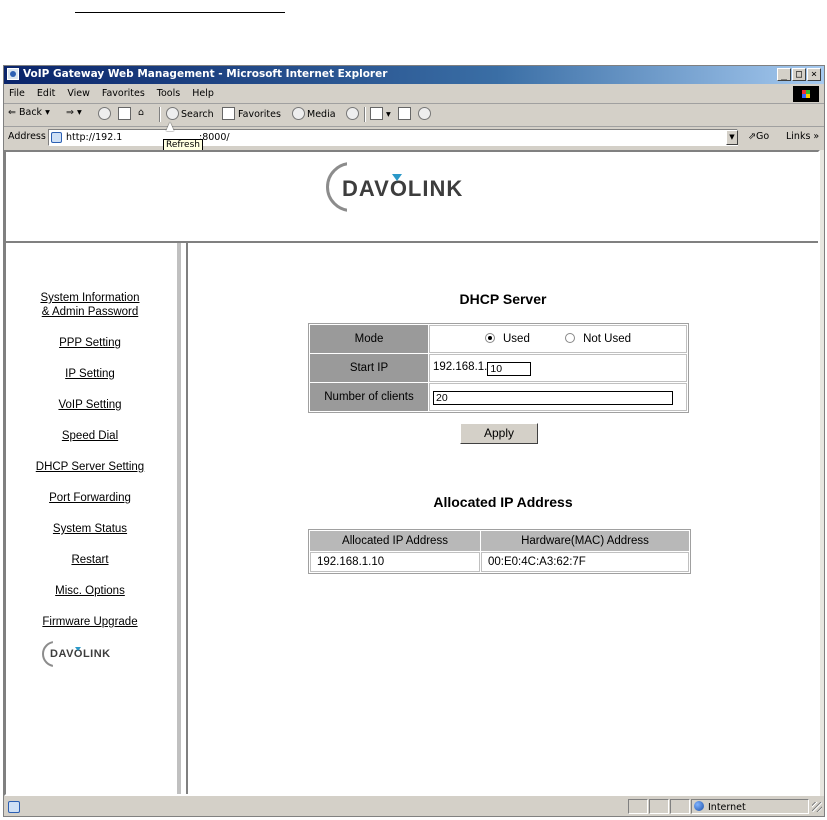 Image resolution: width=827 pixels, height=820 pixels. I want to click on logo-small-triangle-icon, so click(78, 649).